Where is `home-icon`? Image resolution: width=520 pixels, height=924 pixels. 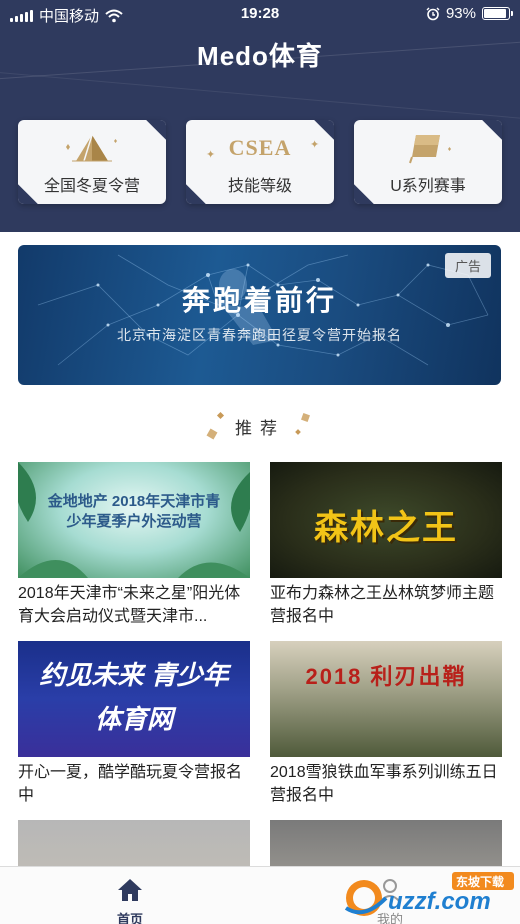
home-icon is located at coordinates (130, 890).